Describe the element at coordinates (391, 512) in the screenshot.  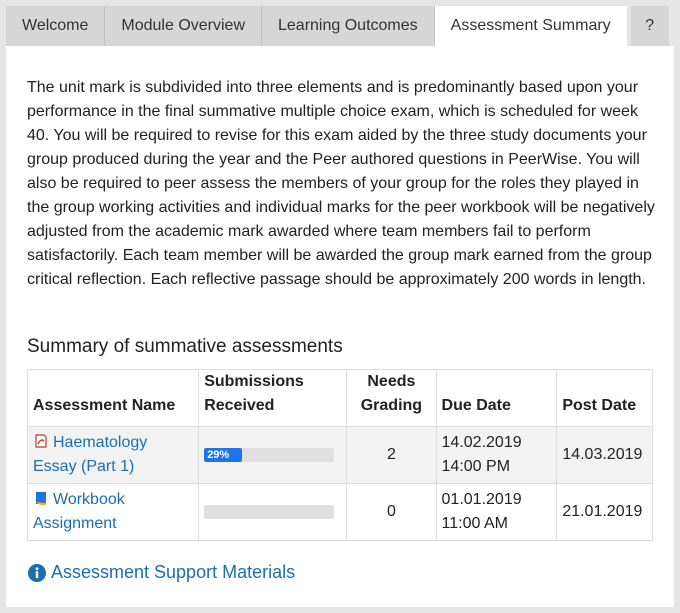
I see `needs-grading-cell: 0` at that location.